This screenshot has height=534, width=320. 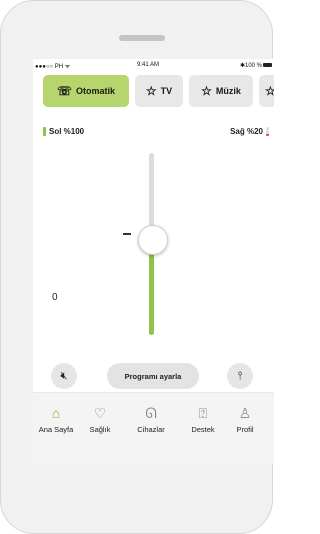 I want to click on volume-value: 0, so click(x=55, y=297).